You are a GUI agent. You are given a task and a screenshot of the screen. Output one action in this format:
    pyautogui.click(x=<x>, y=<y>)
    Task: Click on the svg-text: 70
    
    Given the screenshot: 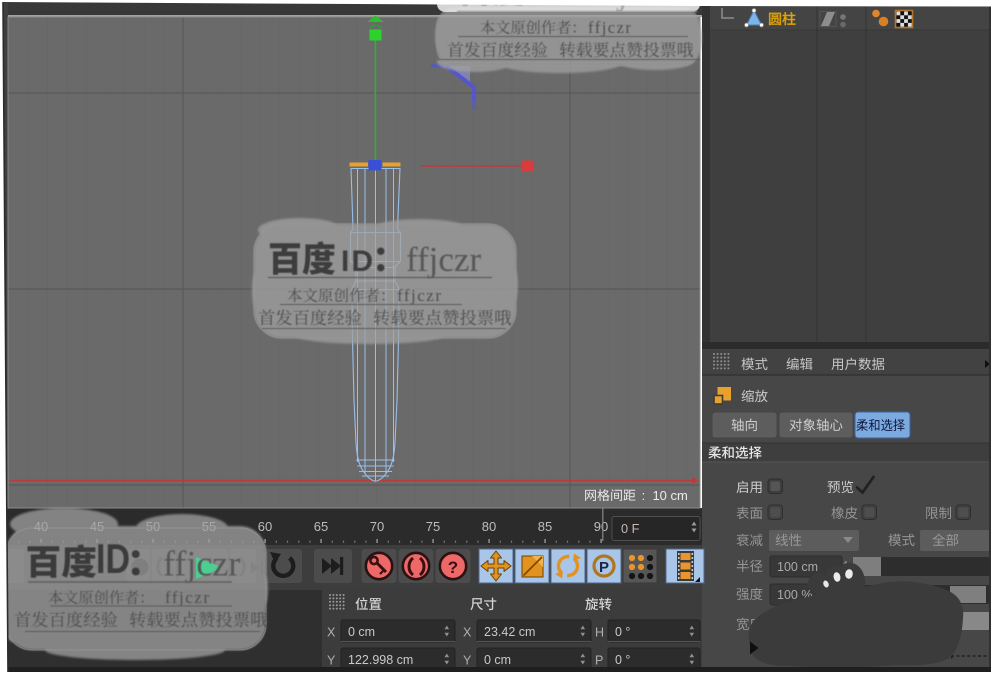 What is the action you would take?
    pyautogui.click(x=377, y=526)
    